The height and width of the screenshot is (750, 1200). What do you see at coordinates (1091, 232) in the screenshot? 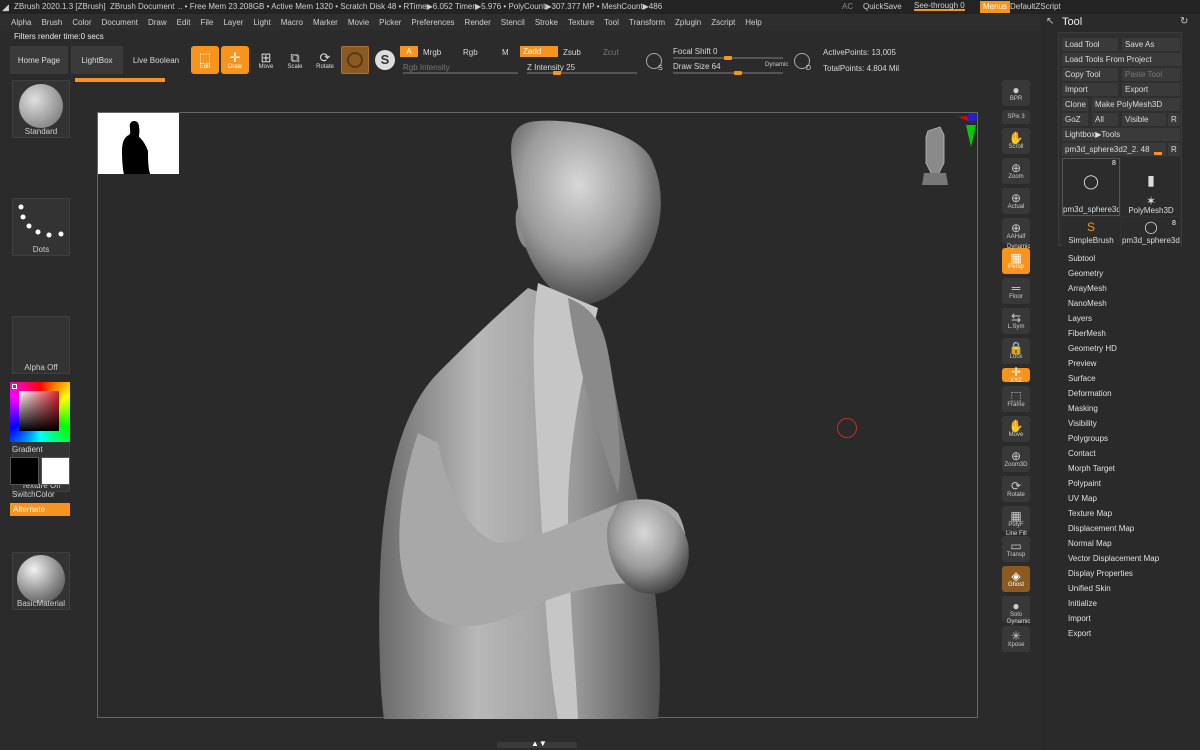
I see `subtool-thumb-3: S SimpleBrush` at bounding box center [1091, 232].